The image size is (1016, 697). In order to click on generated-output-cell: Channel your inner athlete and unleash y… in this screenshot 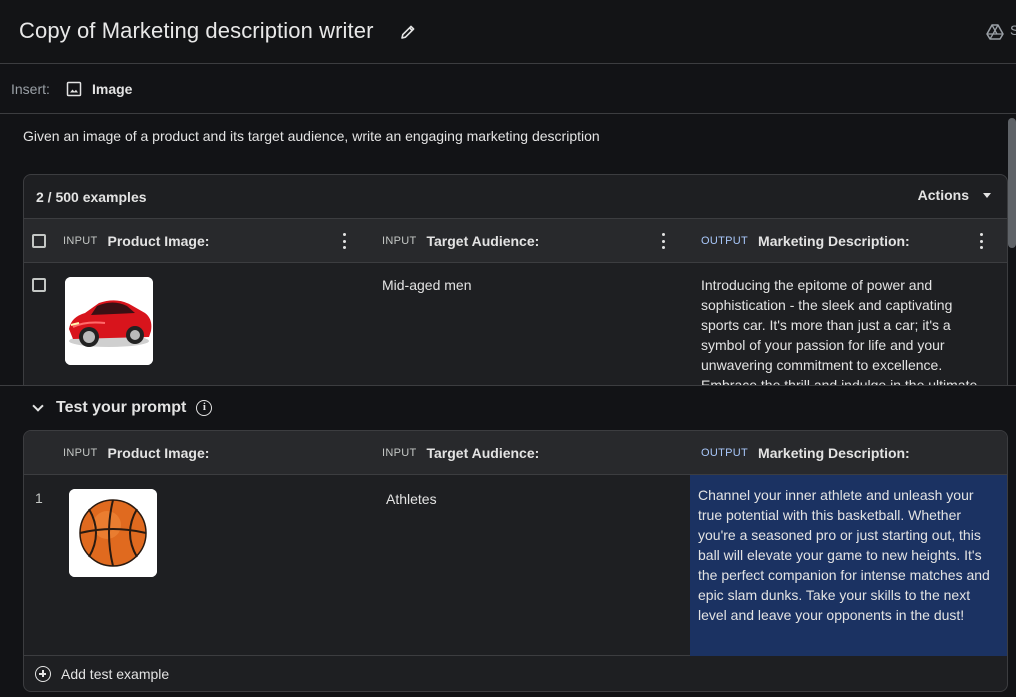, I will do `click(848, 565)`.